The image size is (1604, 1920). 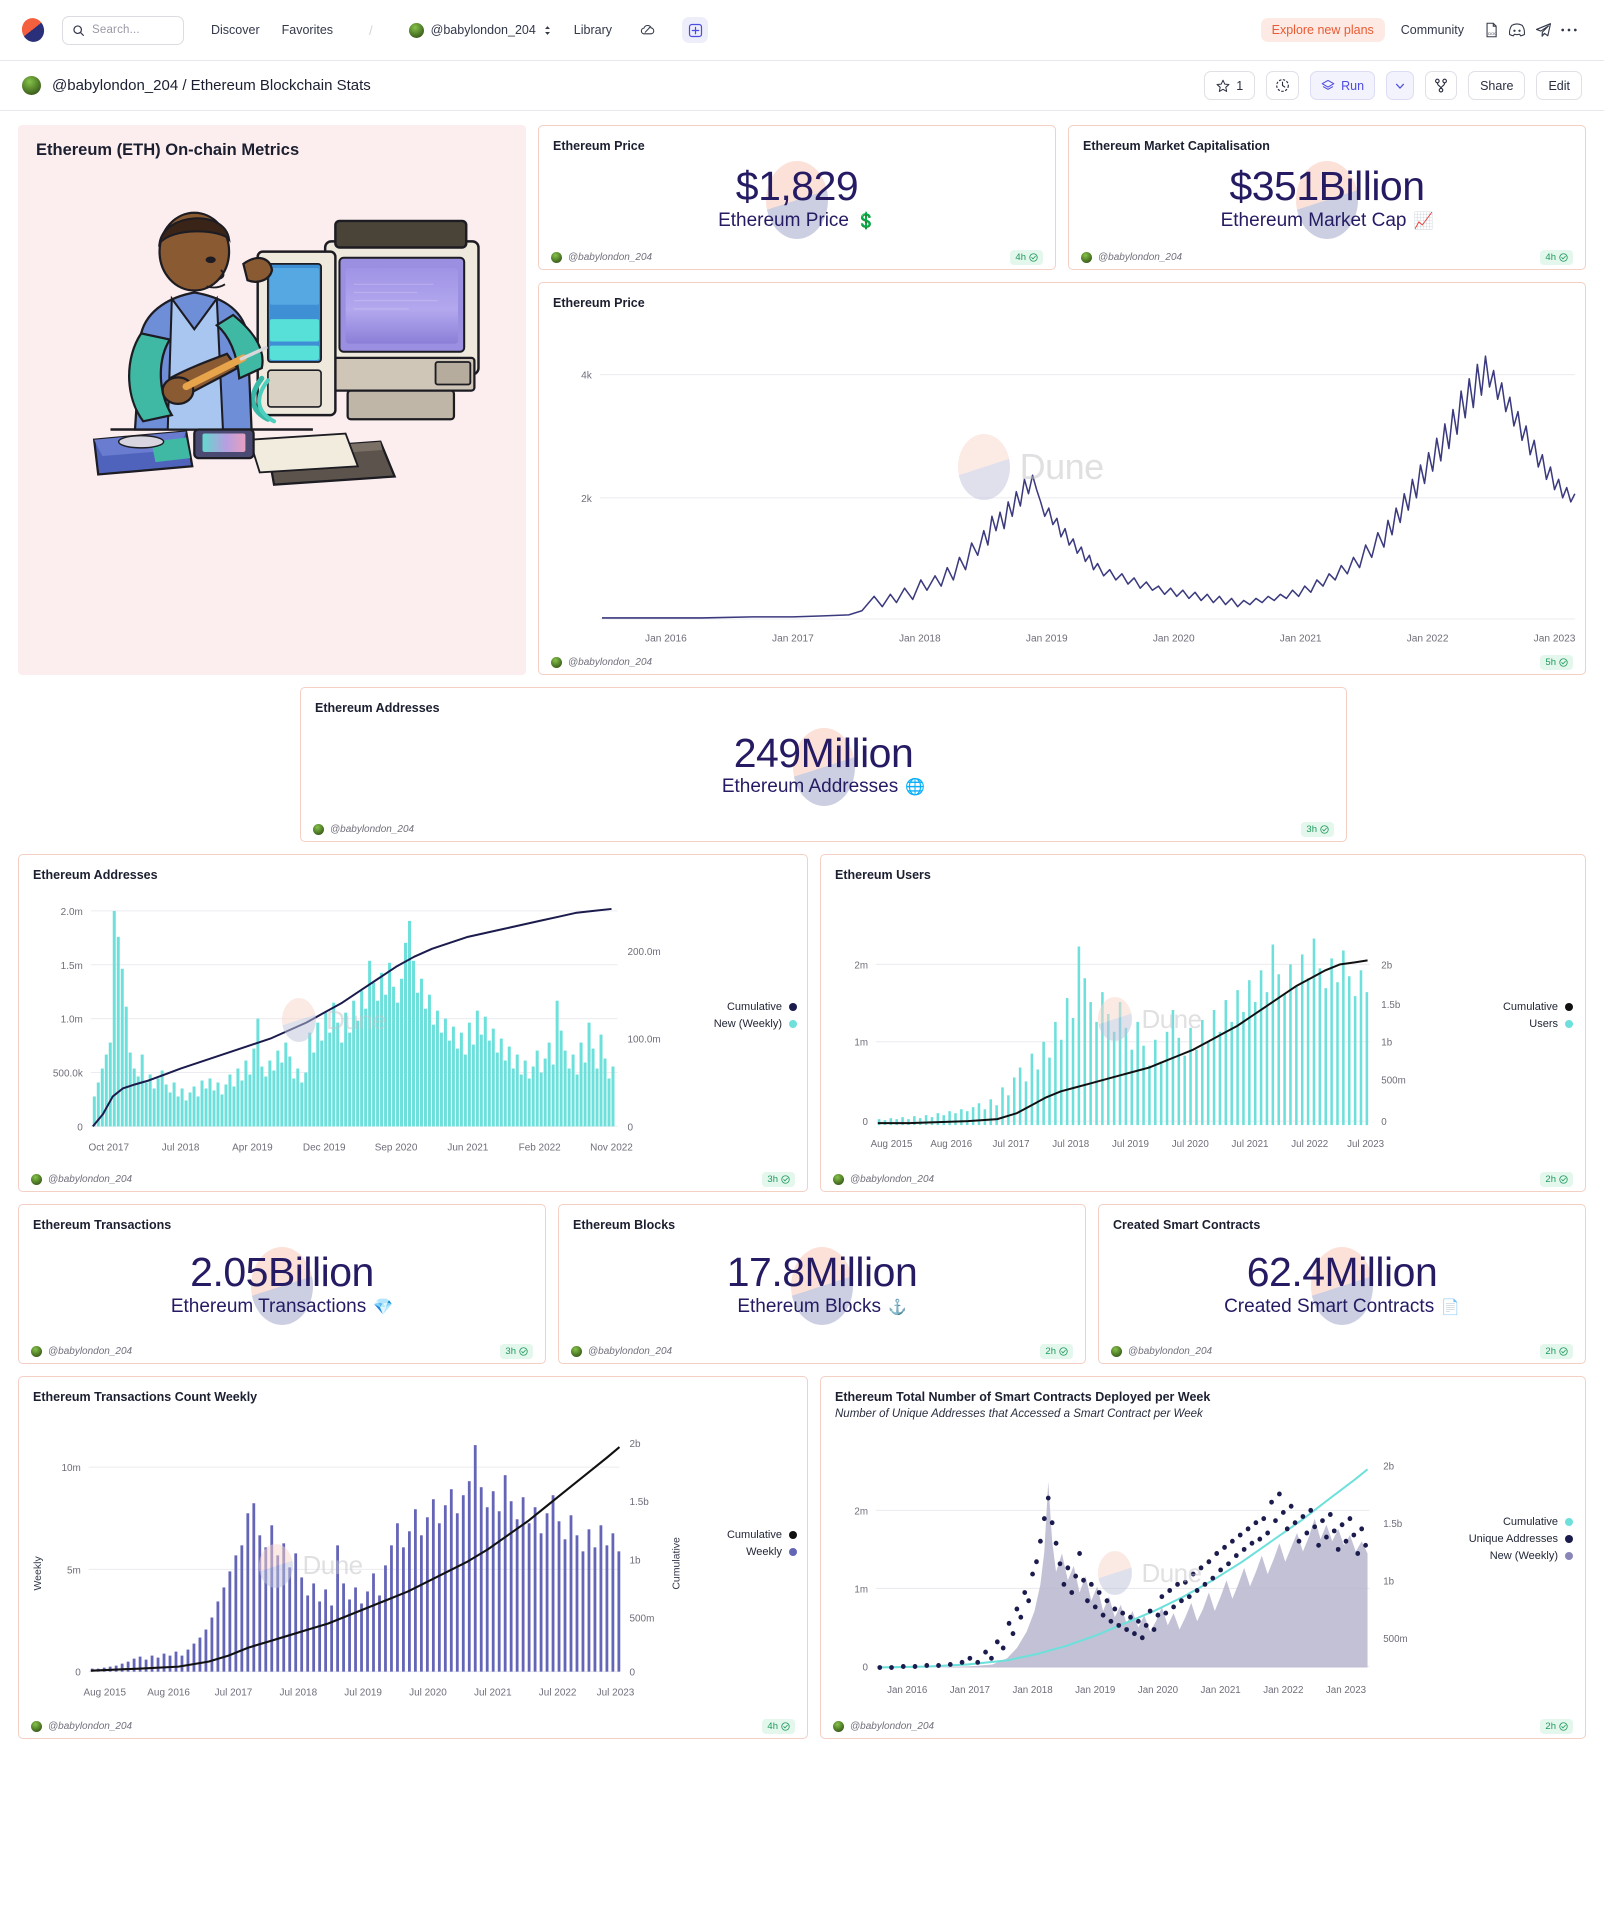 I want to click on svg-text: 200.0m, so click(x=643, y=952).